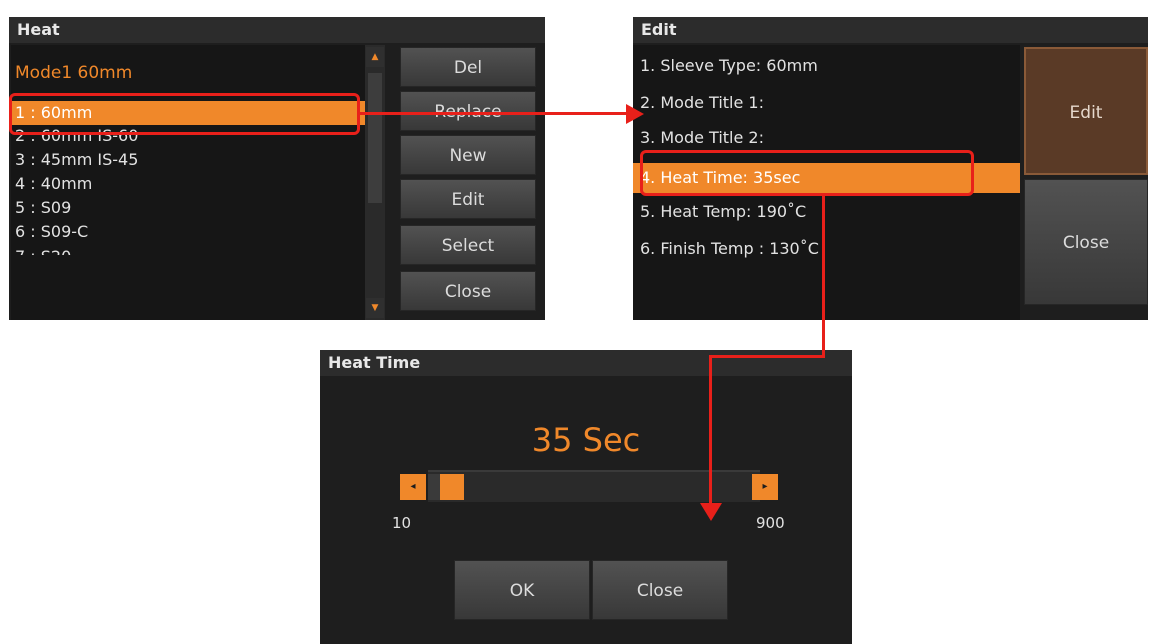 This screenshot has height=644, width=1158. What do you see at coordinates (826, 212) in the screenshot?
I see `list-item: 5. Heat Temp: 190˚C` at bounding box center [826, 212].